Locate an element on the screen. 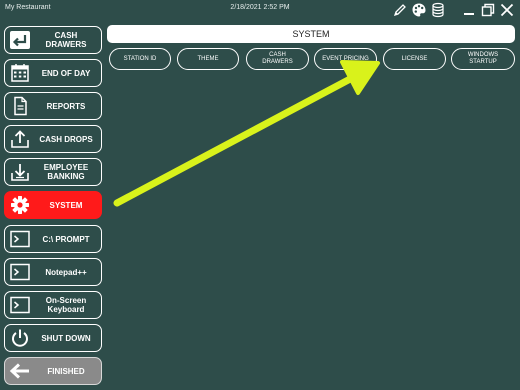  sidebar-item-c-prompt: C:\ PROMPT is located at coordinates (53, 239).